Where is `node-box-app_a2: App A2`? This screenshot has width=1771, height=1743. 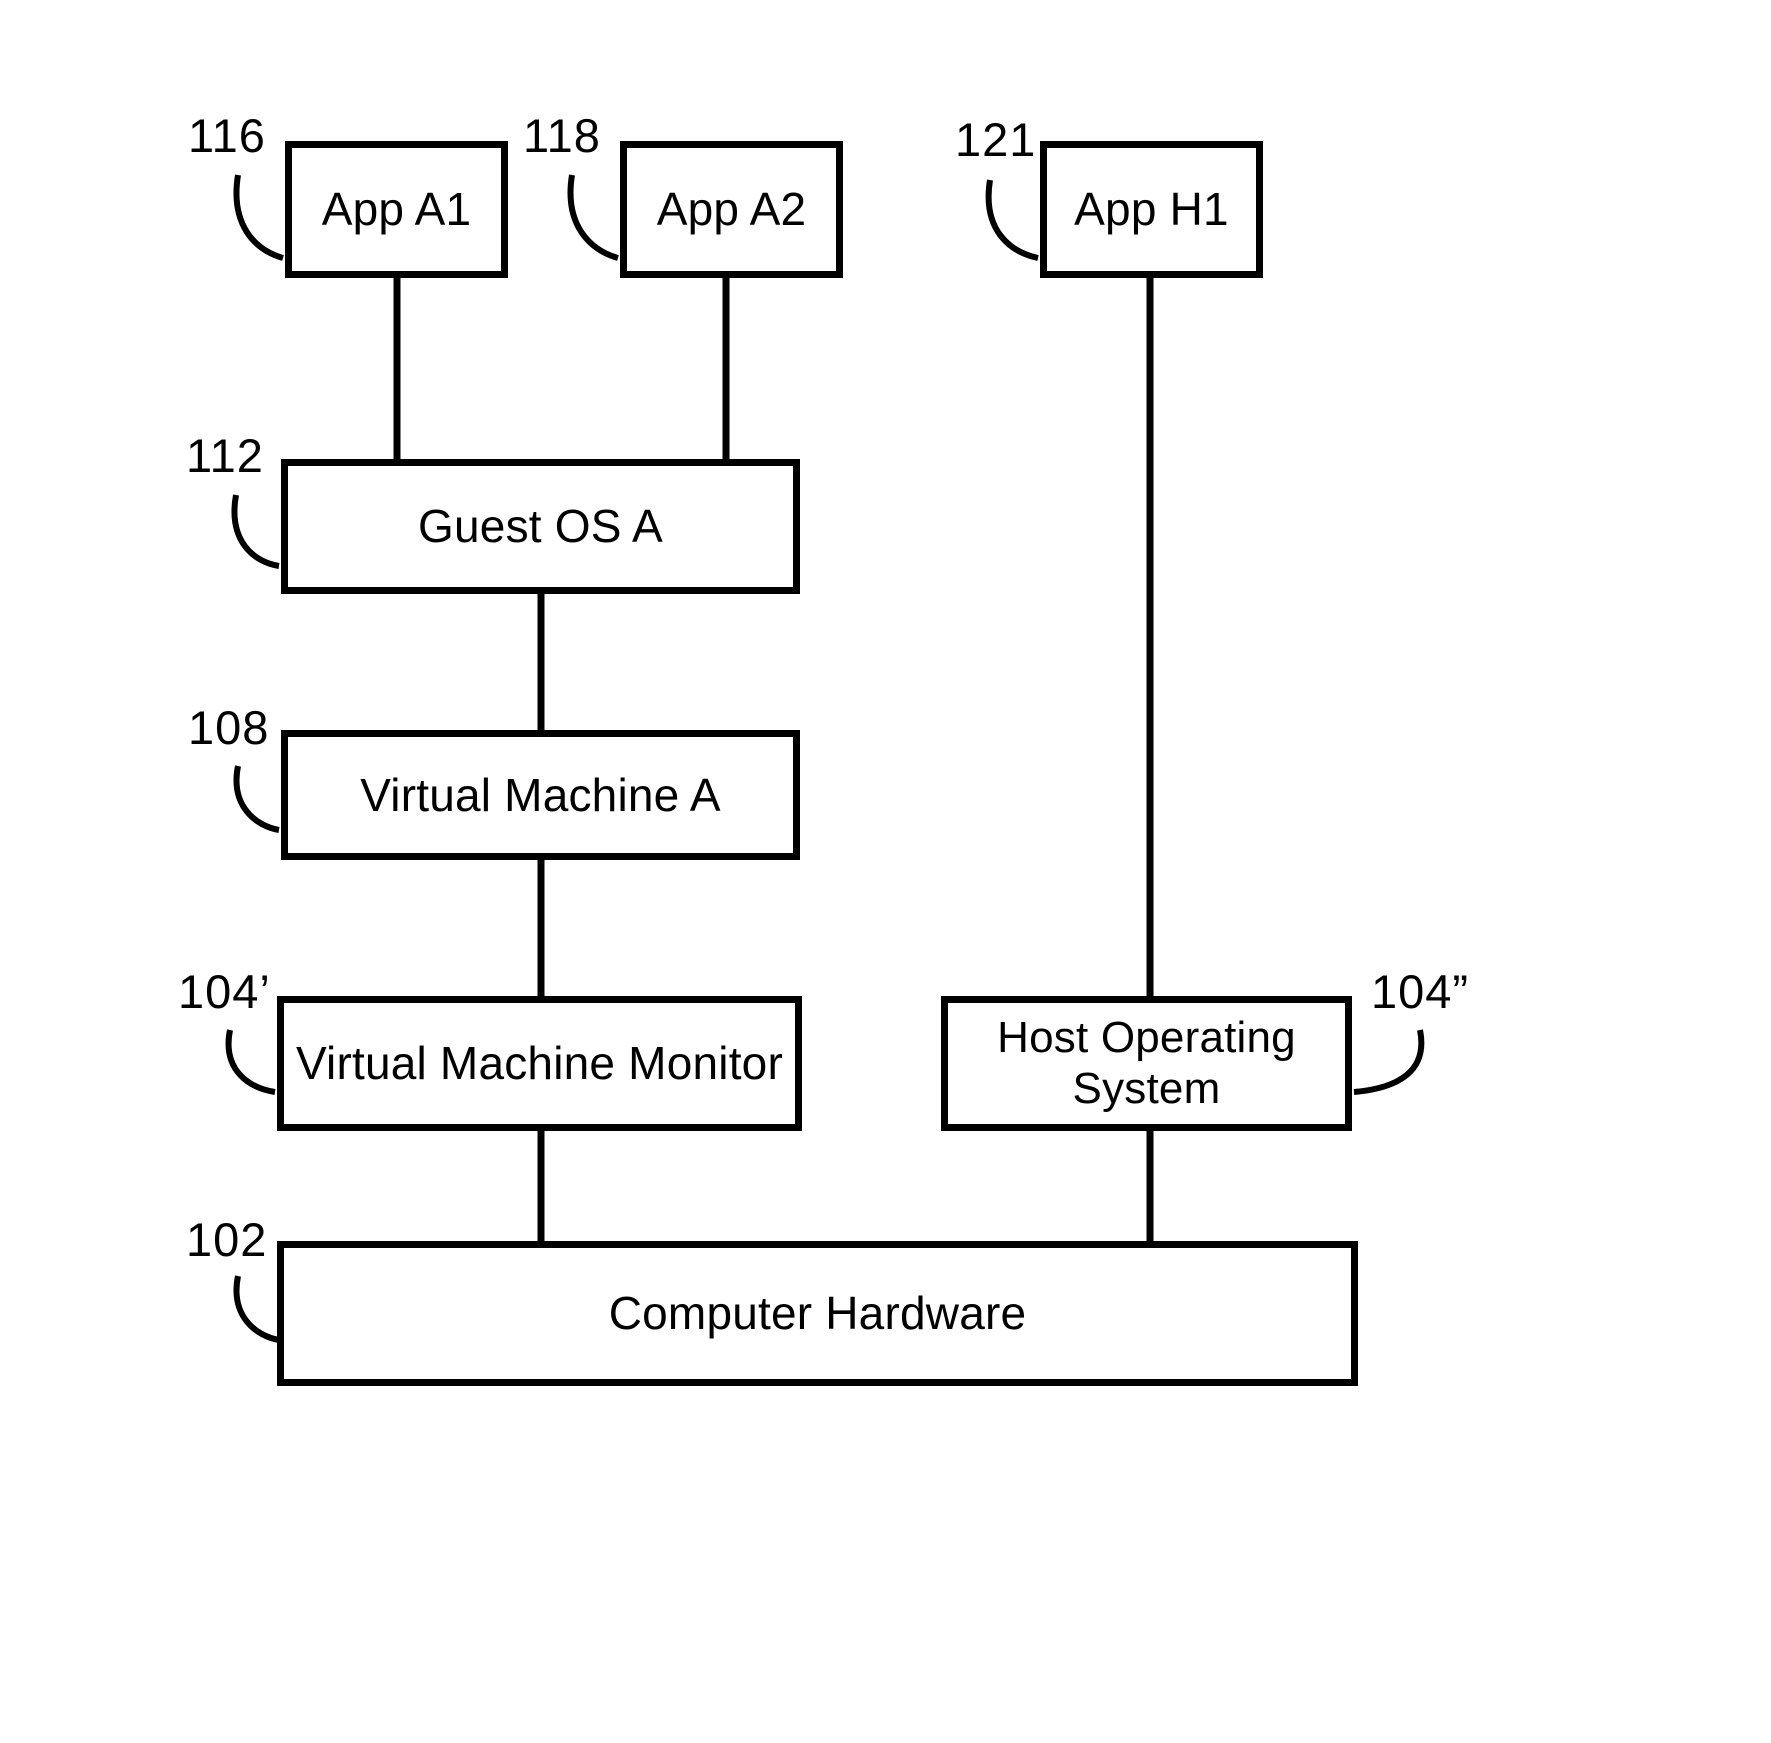 node-box-app_a2: App A2 is located at coordinates (731, 209).